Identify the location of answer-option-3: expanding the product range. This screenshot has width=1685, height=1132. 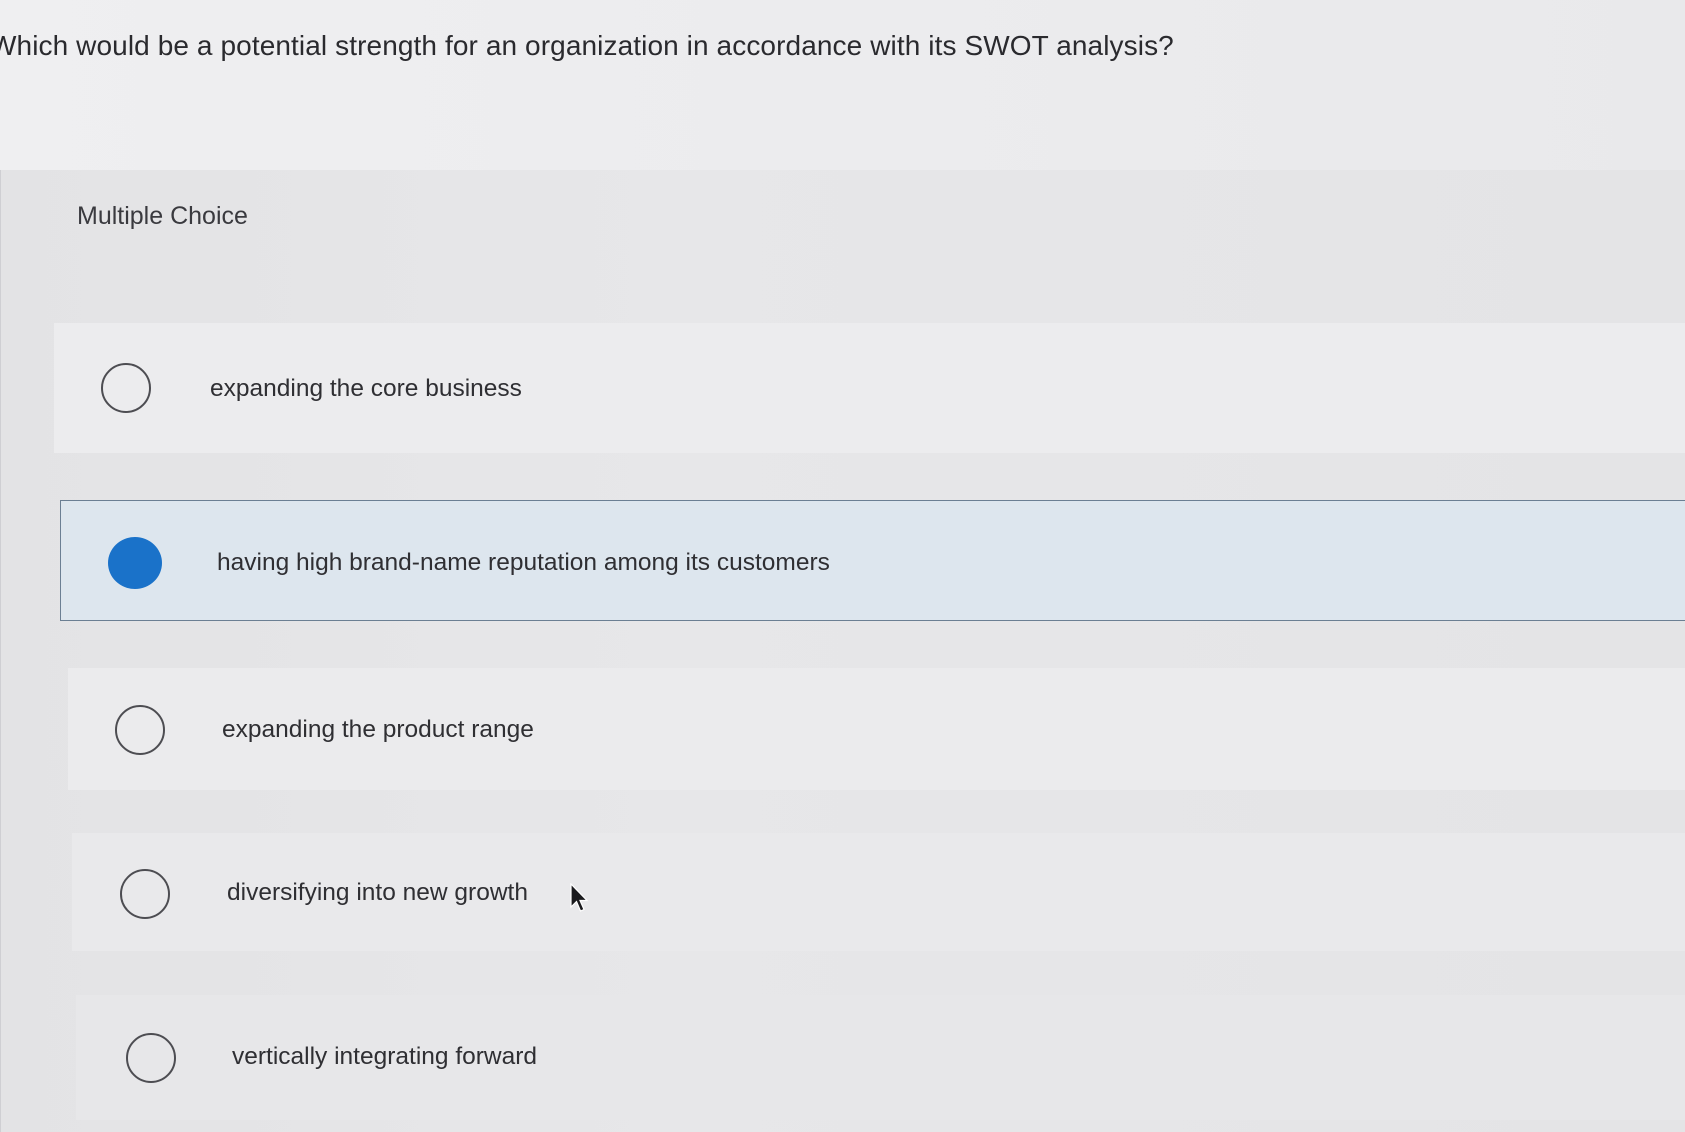
(876, 729).